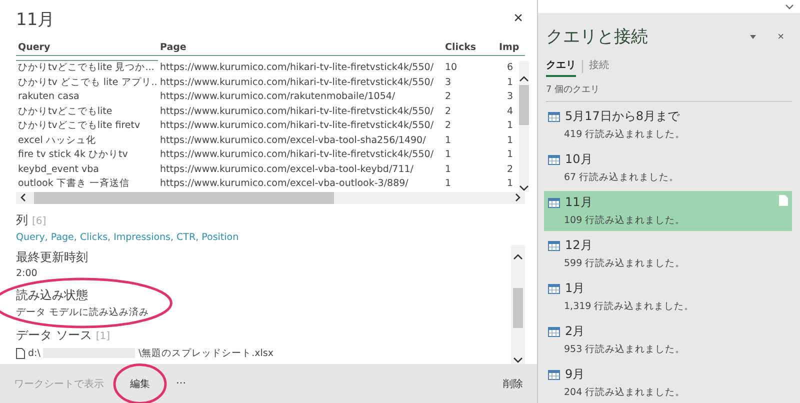 This screenshot has width=800, height=403. Describe the element at coordinates (789, 7) in the screenshot. I see `chevron-down-icon` at that location.